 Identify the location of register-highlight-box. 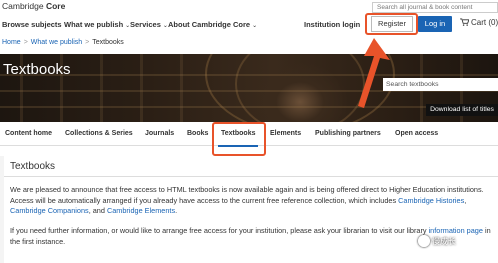
(391, 24).